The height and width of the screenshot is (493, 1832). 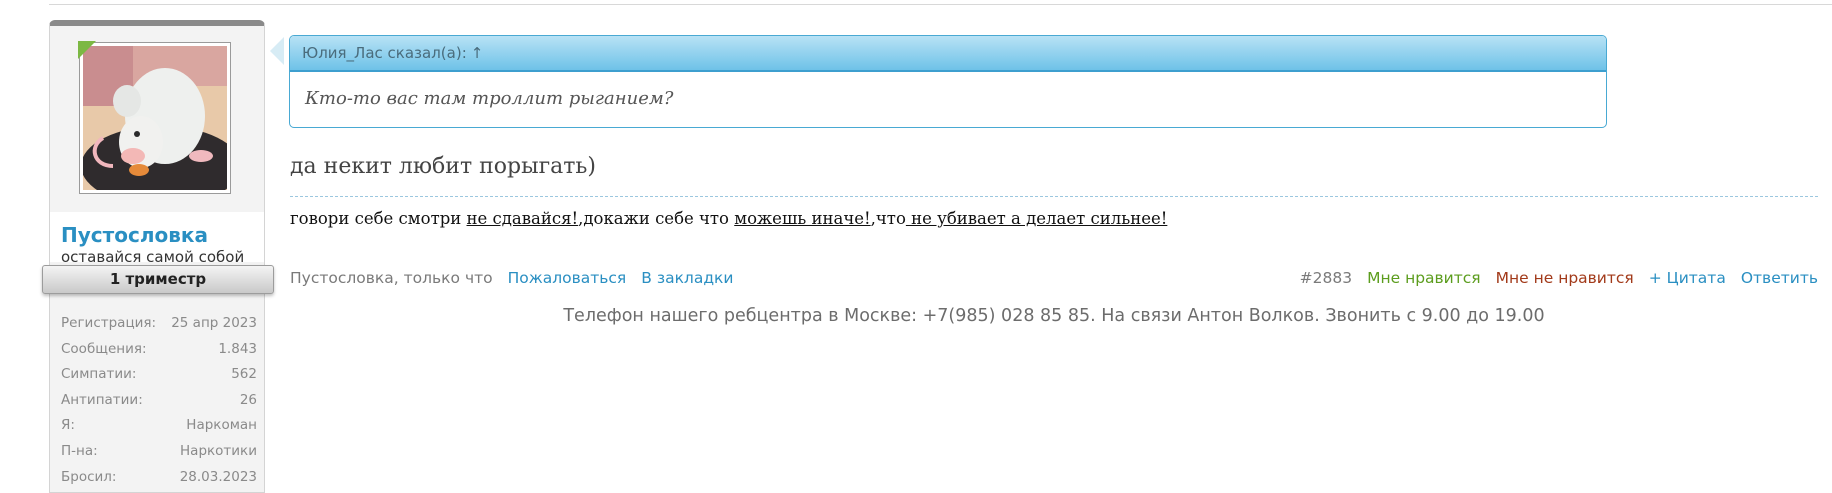 What do you see at coordinates (244, 374) in the screenshot?
I see `stat-value: 562` at bounding box center [244, 374].